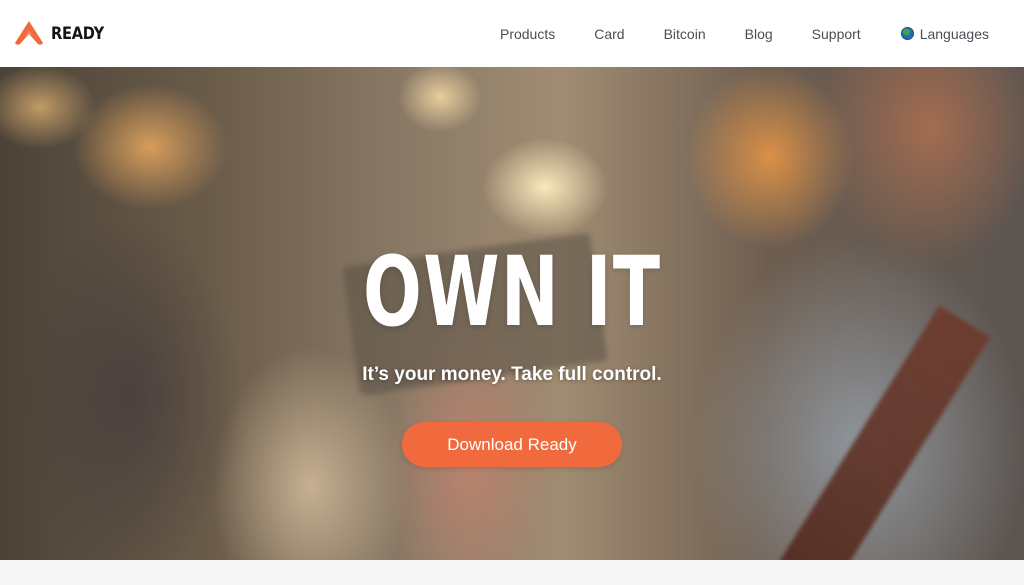  Describe the element at coordinates (512, 572) in the screenshot. I see `page-footer-strip` at that location.